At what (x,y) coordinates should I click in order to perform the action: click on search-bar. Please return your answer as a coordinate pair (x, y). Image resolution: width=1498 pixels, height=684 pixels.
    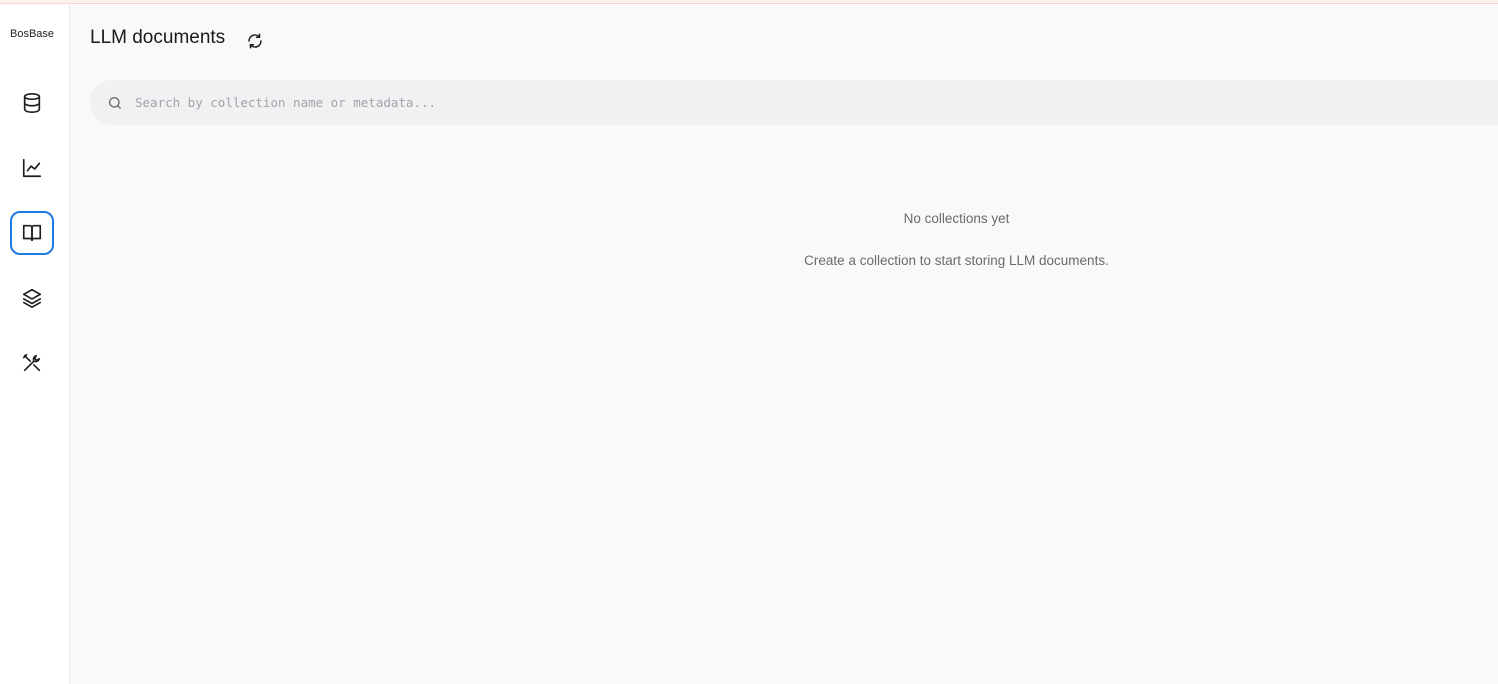
    Looking at the image, I should click on (794, 102).